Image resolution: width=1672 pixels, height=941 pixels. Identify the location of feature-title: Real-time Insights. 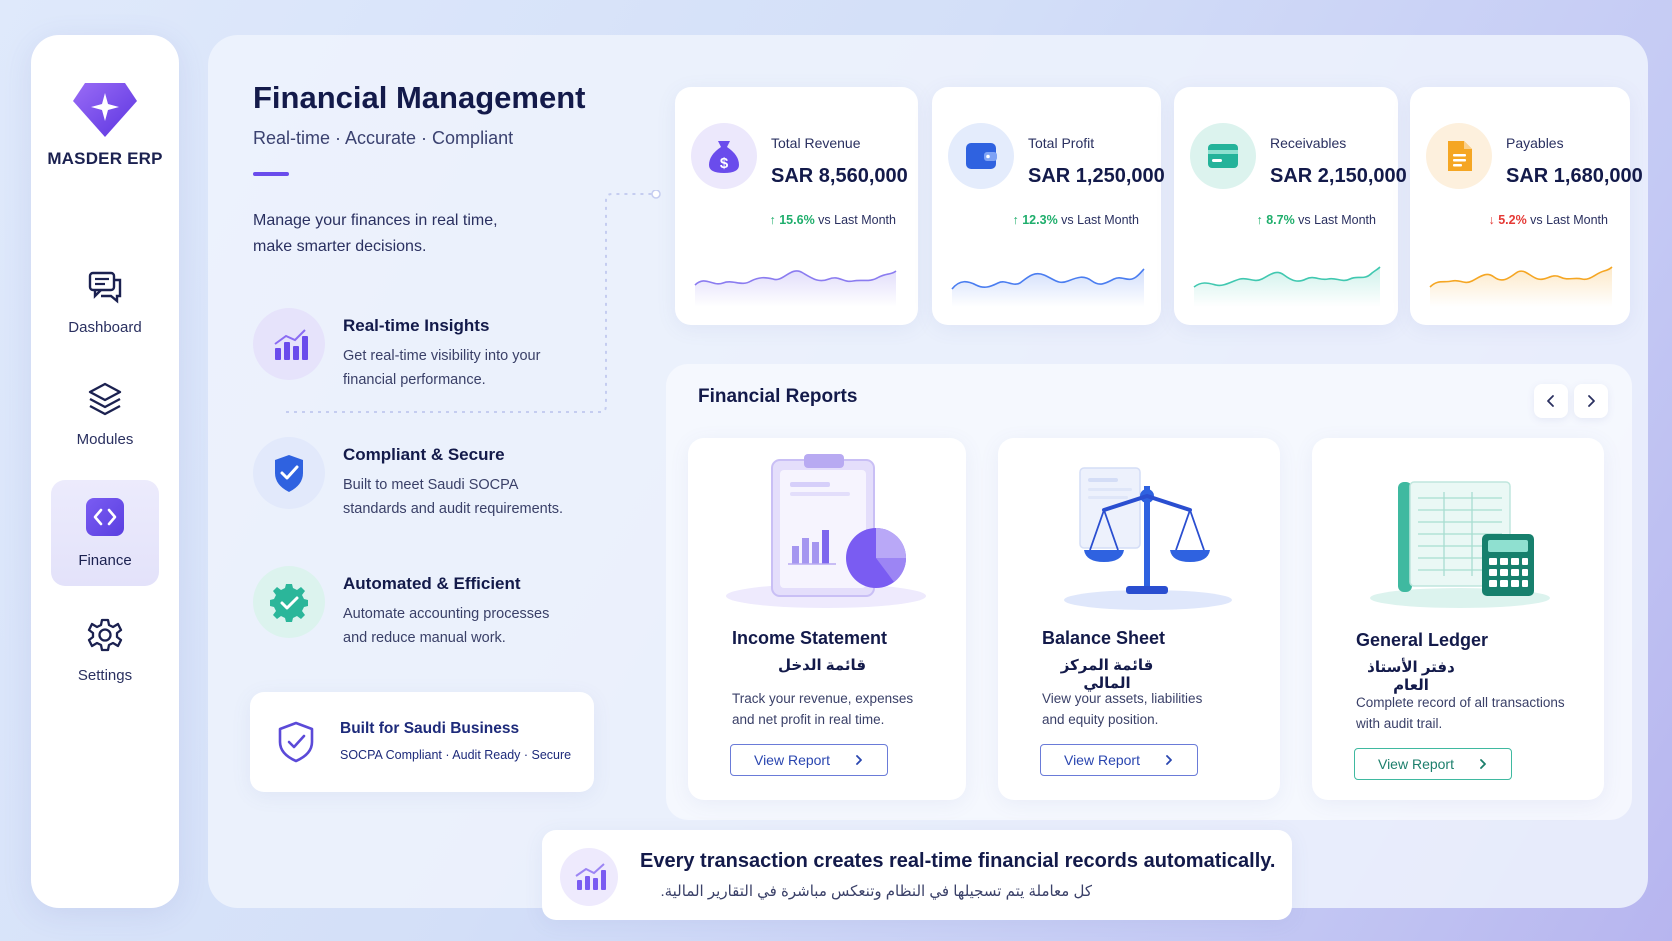
(416, 325).